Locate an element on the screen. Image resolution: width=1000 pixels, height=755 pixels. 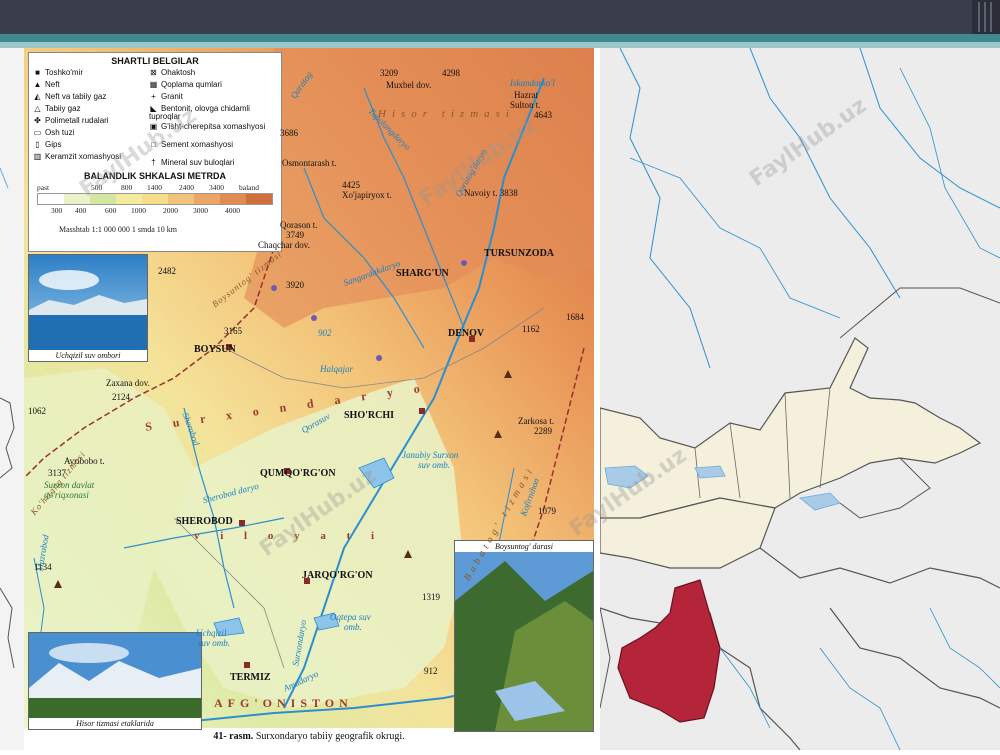
legend-item: ▯ Gips is located at coordinates (47, 145).